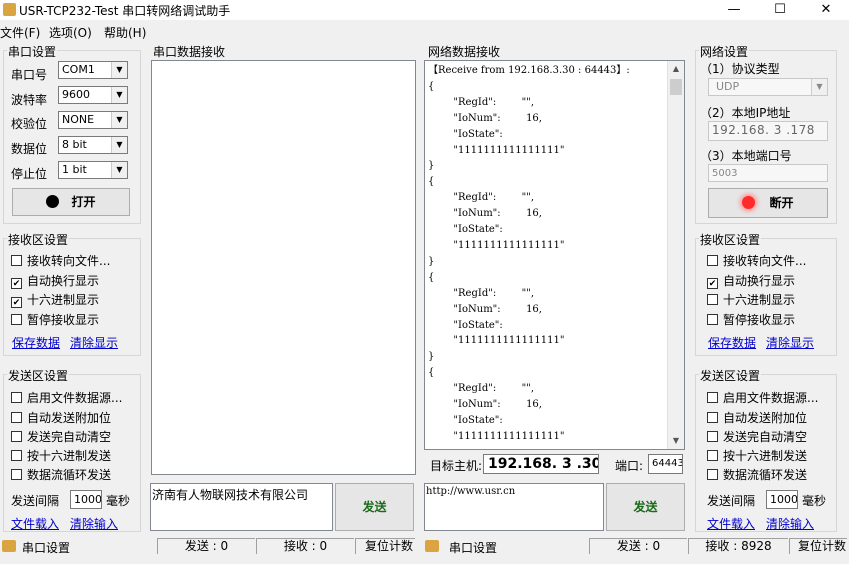 This screenshot has height=564, width=849. Describe the element at coordinates (645, 507) in the screenshot. I see `net-send-button: 发送` at that location.